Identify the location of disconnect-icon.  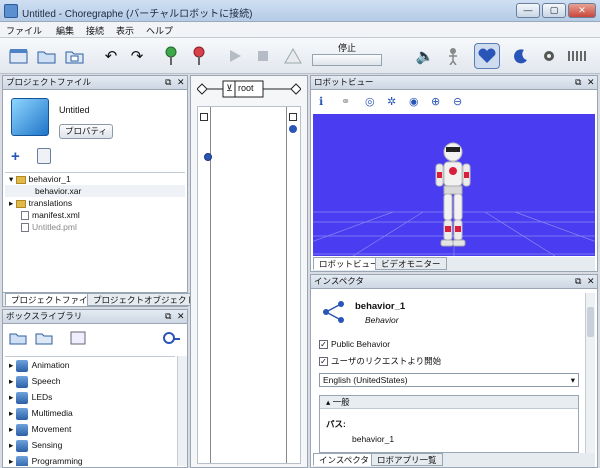
(199, 56).